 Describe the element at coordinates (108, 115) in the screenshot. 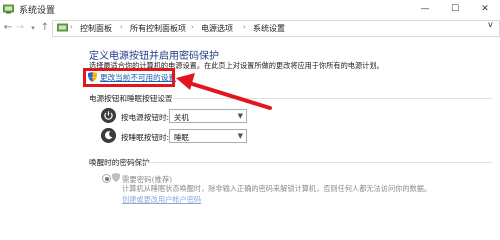

I see `power-button-icon` at that location.